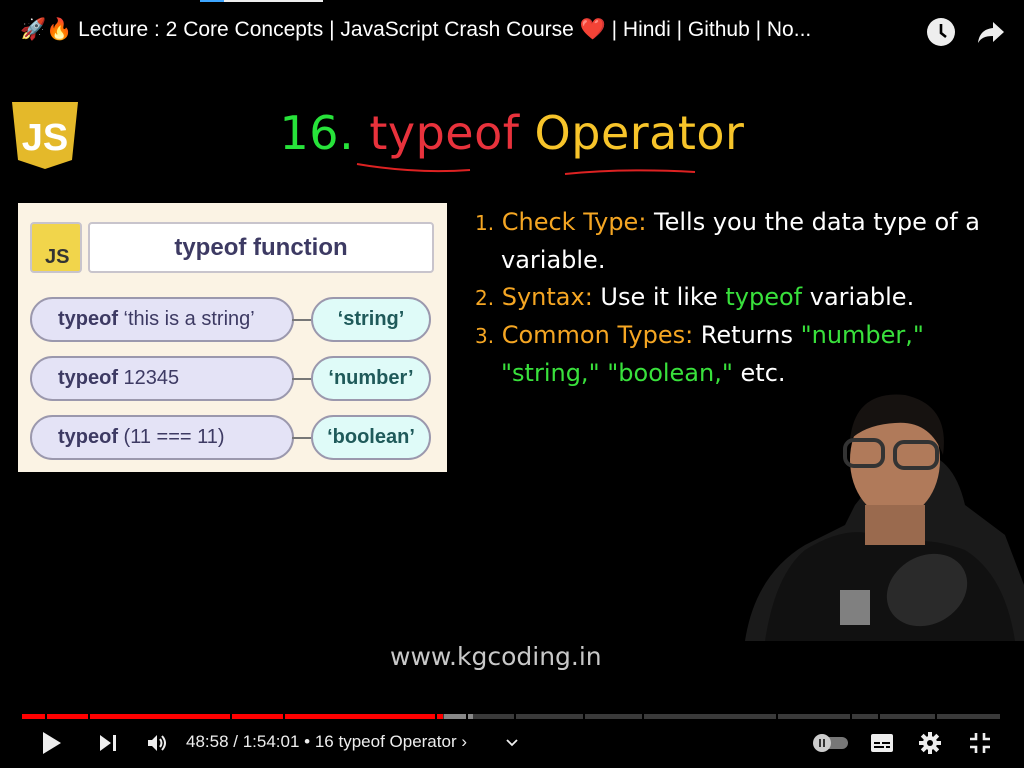 Image resolution: width=1024 pixels, height=768 pixels. Describe the element at coordinates (659, 297) in the screenshot. I see `point-text: Use it like` at that location.